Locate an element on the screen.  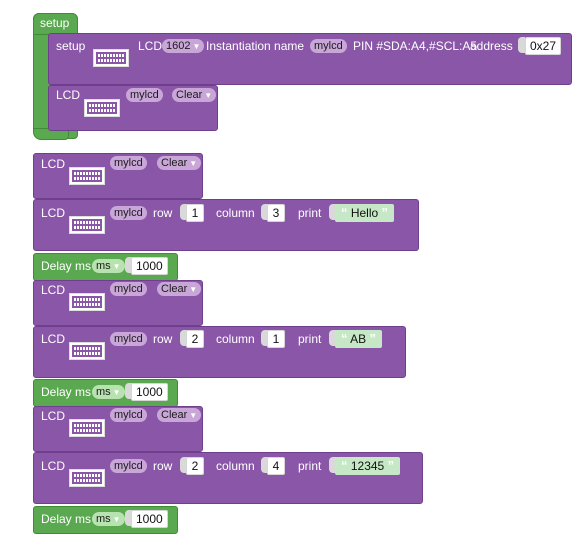
print-text-field: “ Hello ” is located at coordinates (365, 213).